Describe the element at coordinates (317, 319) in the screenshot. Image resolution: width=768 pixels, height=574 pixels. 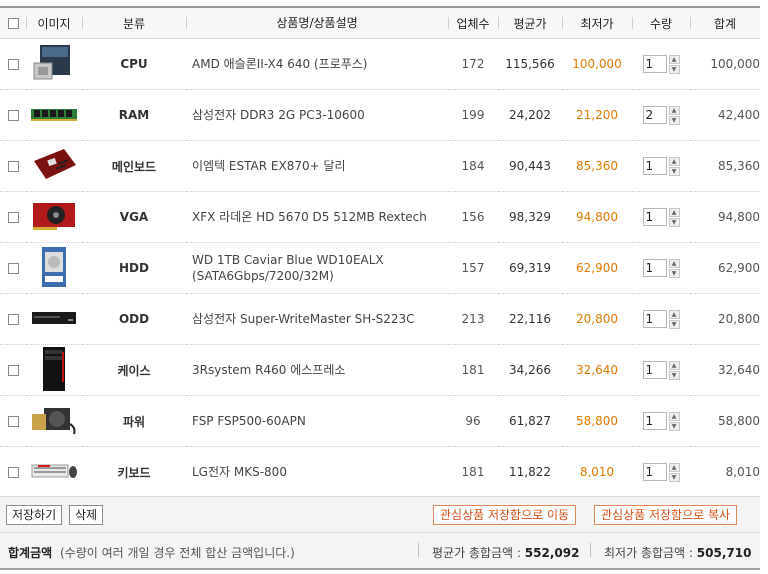
I see `product-name: 삼성전자 Super-WriteMaster SH-S223C` at that location.